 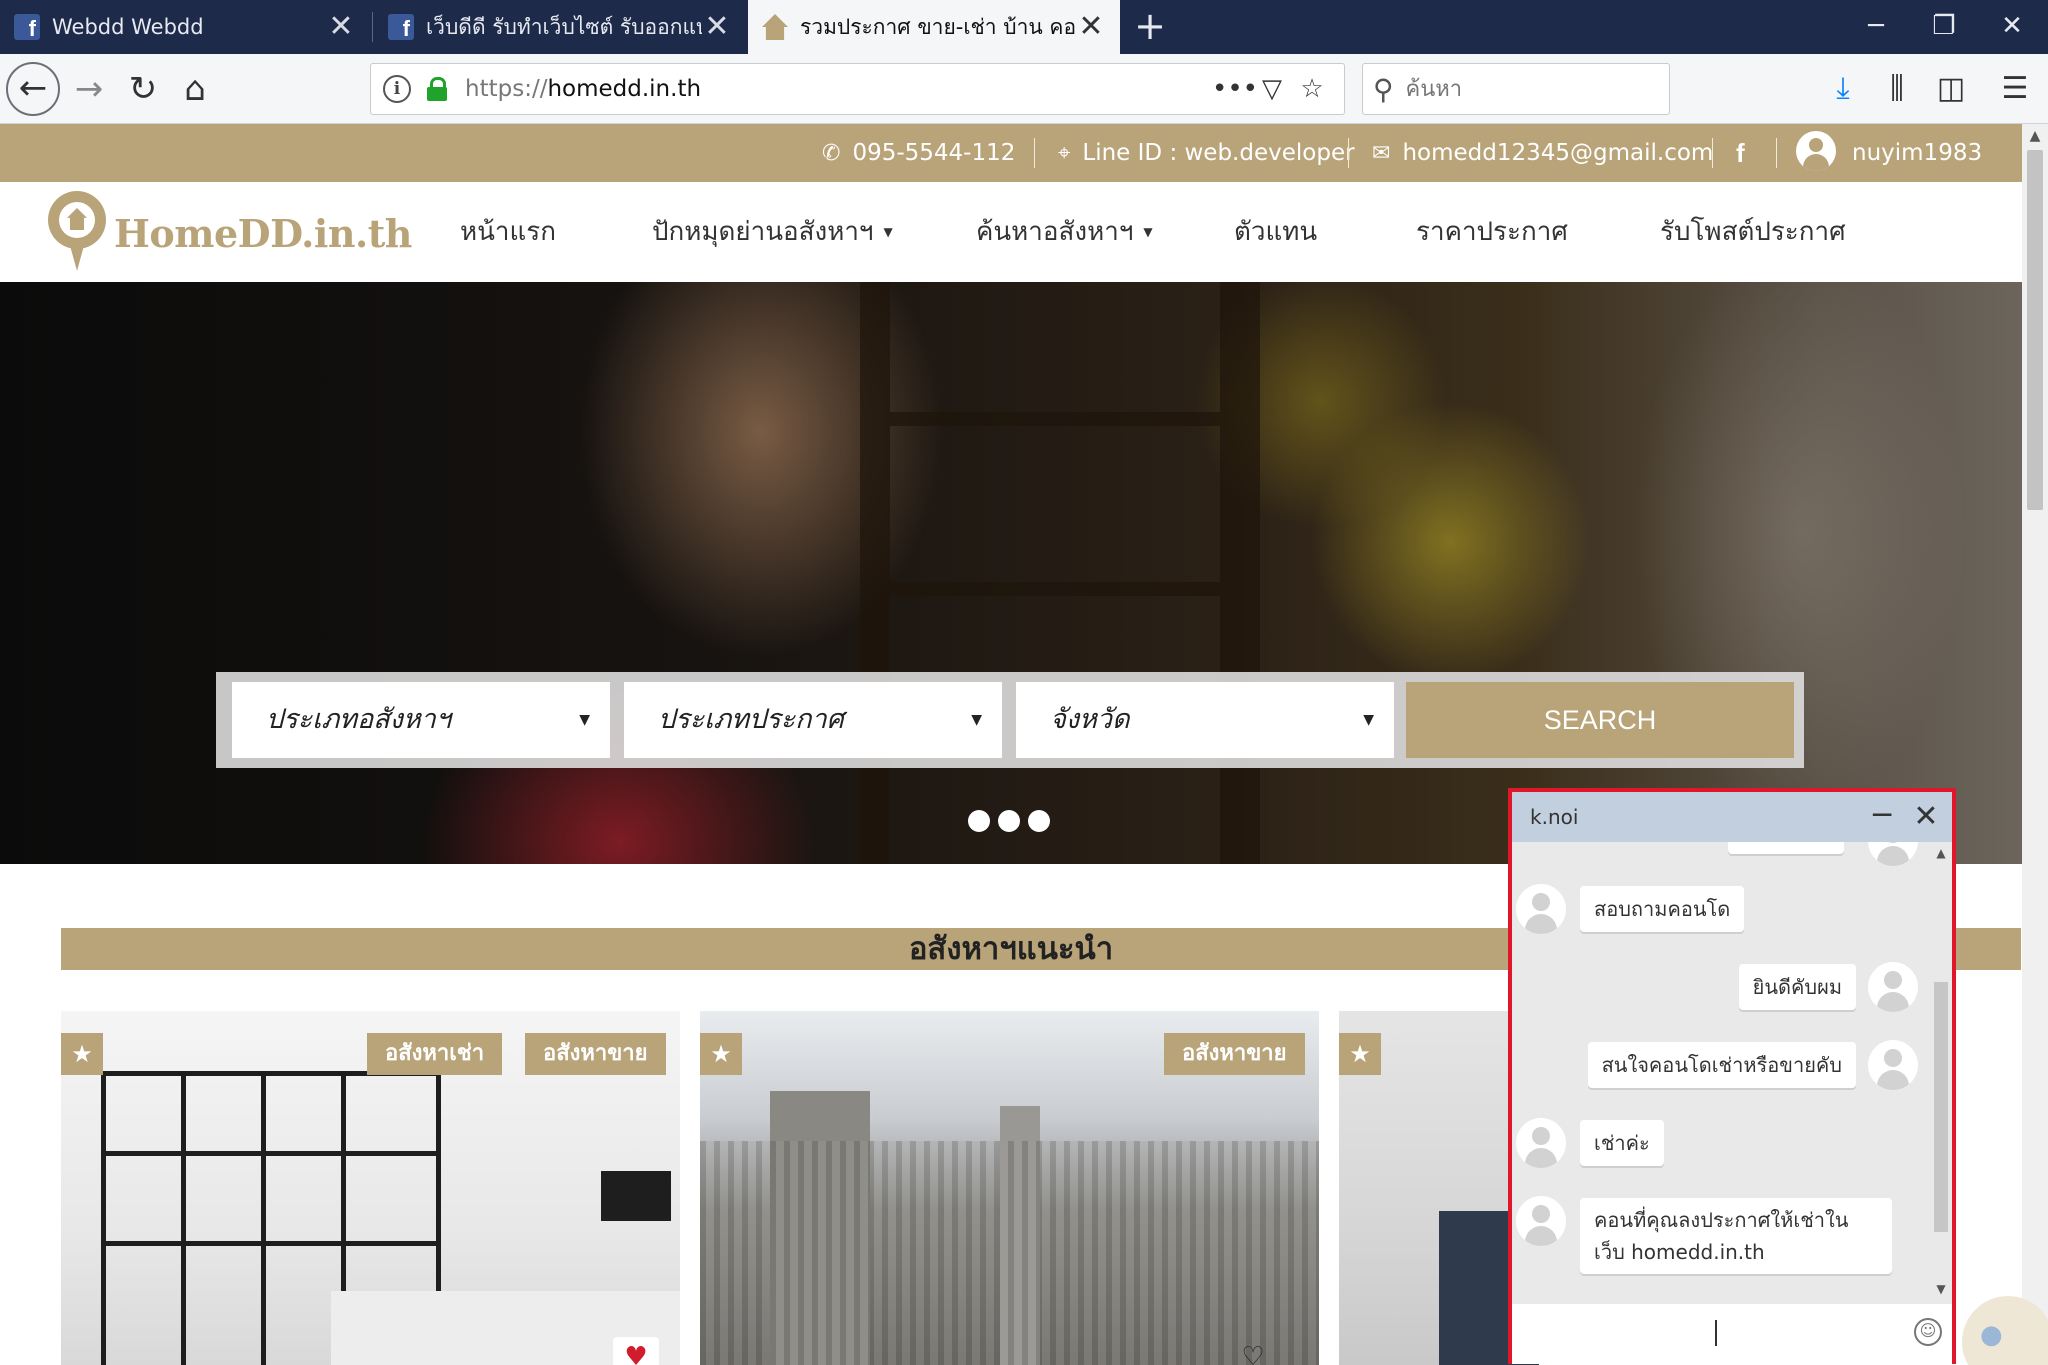 I want to click on browser-tab-webdd: f Webdd Webdd ✕, so click(x=185, y=27).